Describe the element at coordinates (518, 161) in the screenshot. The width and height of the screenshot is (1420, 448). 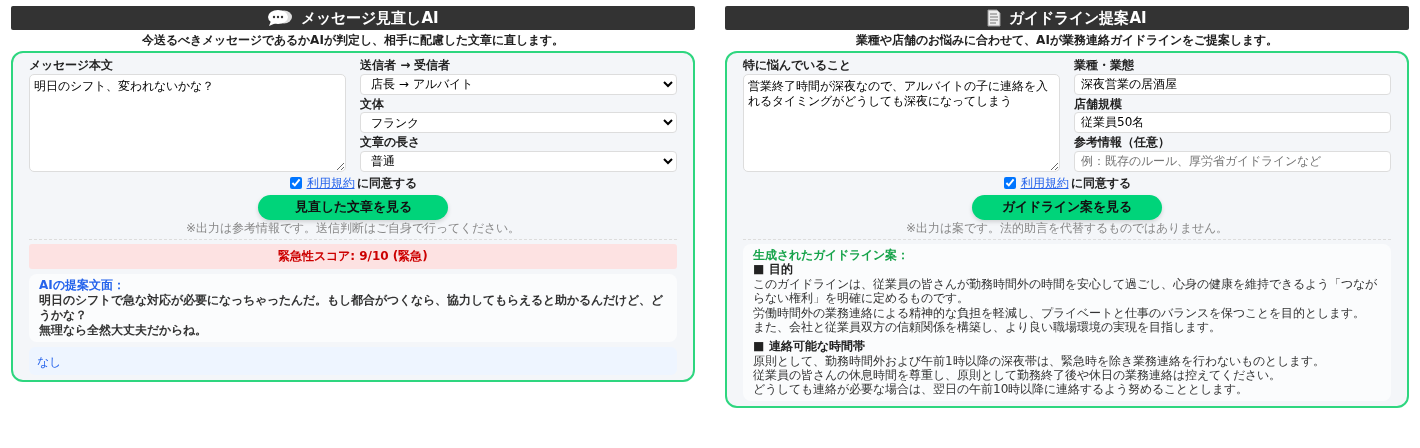
I see `dropdown: 普通` at that location.